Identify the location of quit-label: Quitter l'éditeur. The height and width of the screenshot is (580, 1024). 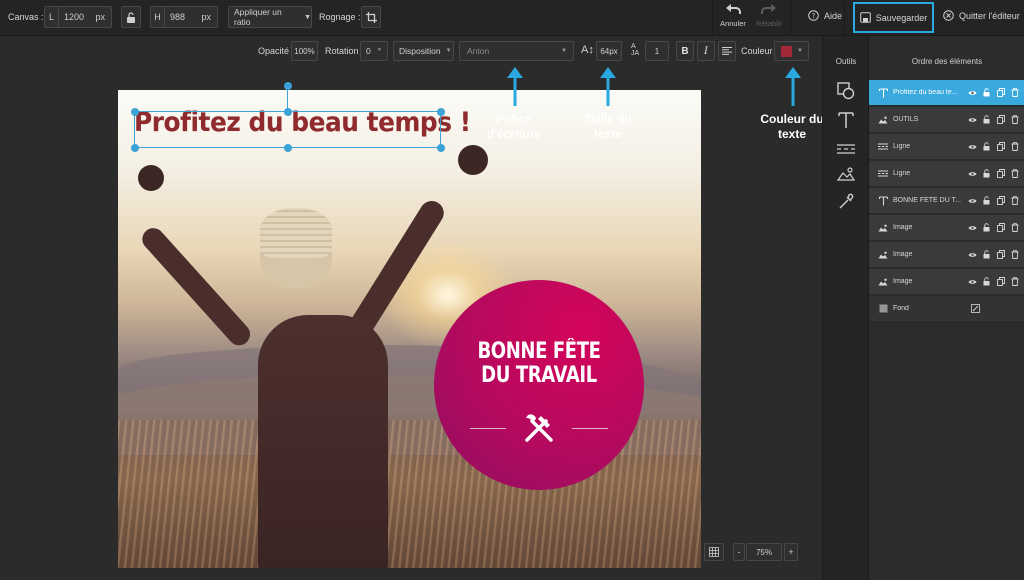
(989, 15).